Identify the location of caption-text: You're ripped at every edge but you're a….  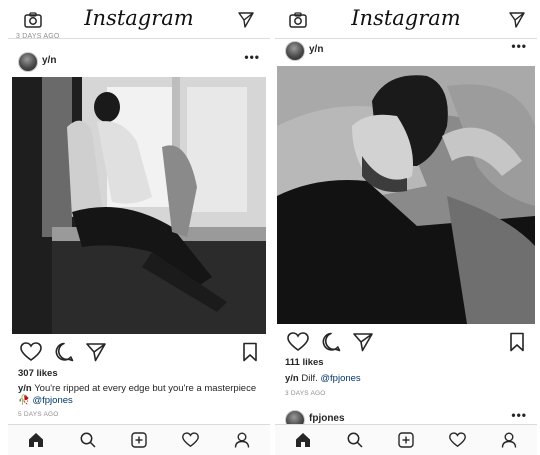
(145, 388).